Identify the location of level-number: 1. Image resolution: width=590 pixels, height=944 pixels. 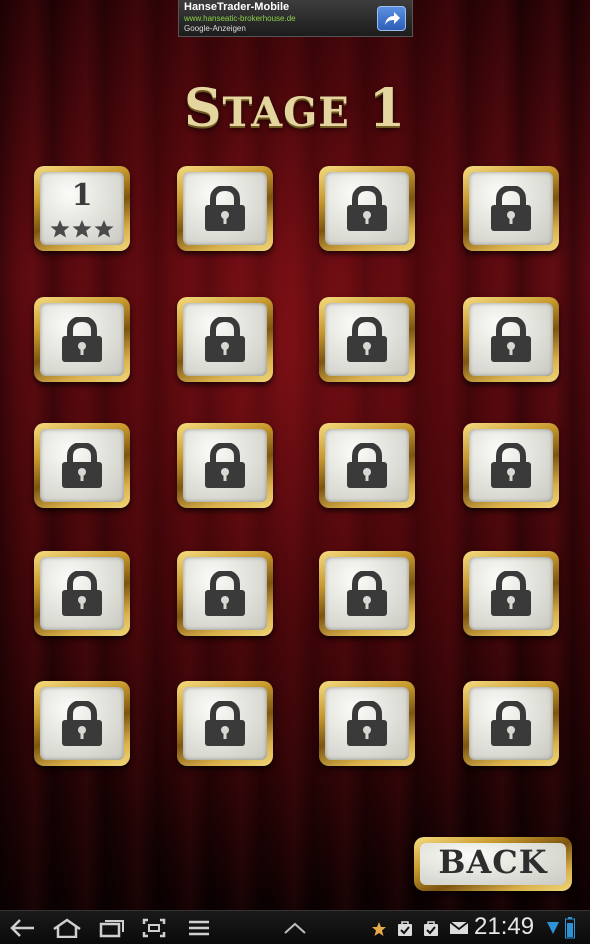
(82, 195).